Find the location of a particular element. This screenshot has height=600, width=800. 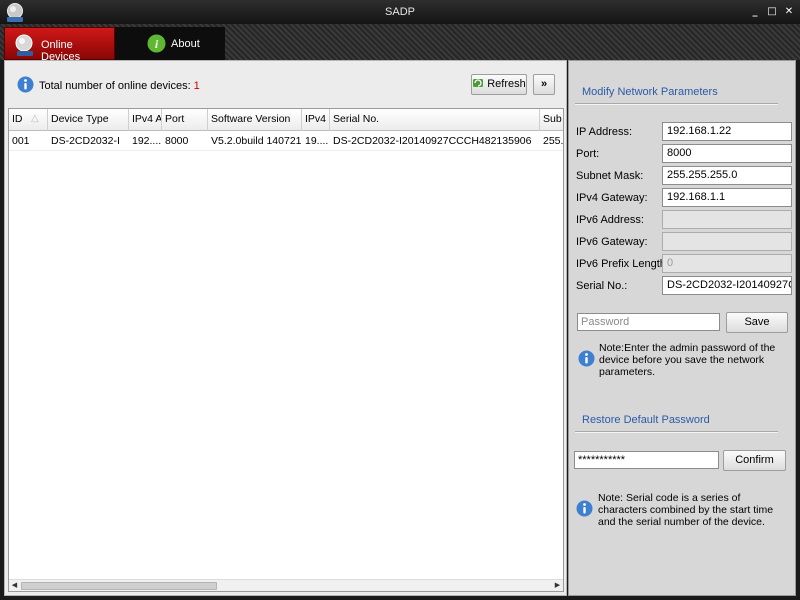

scrollbar-thumb is located at coordinates (119, 586).